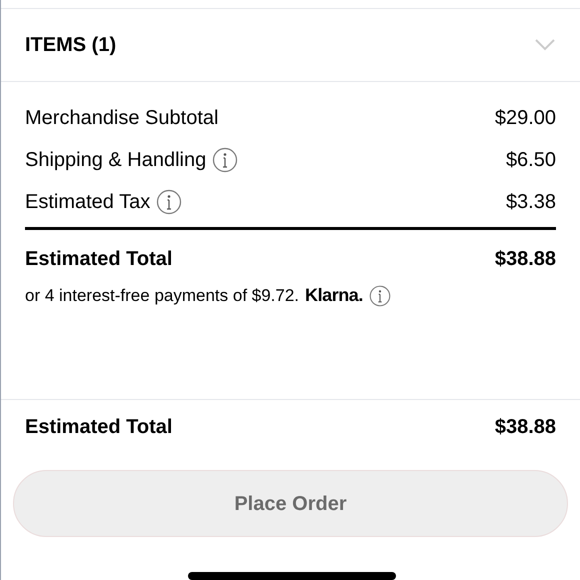 The height and width of the screenshot is (580, 580). What do you see at coordinates (162, 295) in the screenshot?
I see `installments-text: or 4 interest-free payments of $9.72.` at bounding box center [162, 295].